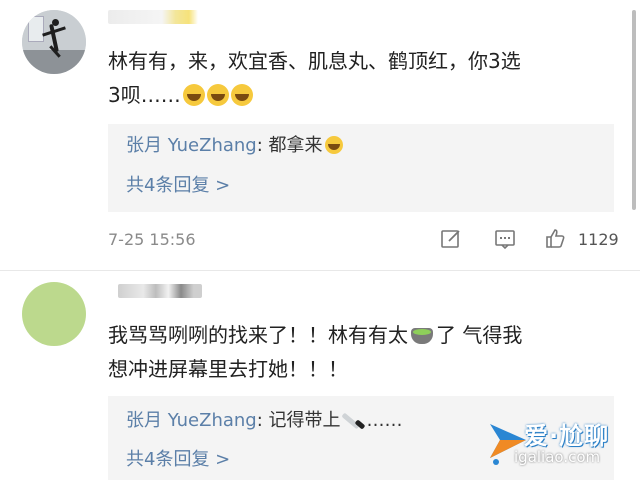  I want to click on watermark-url: igaliao.com, so click(557, 457).